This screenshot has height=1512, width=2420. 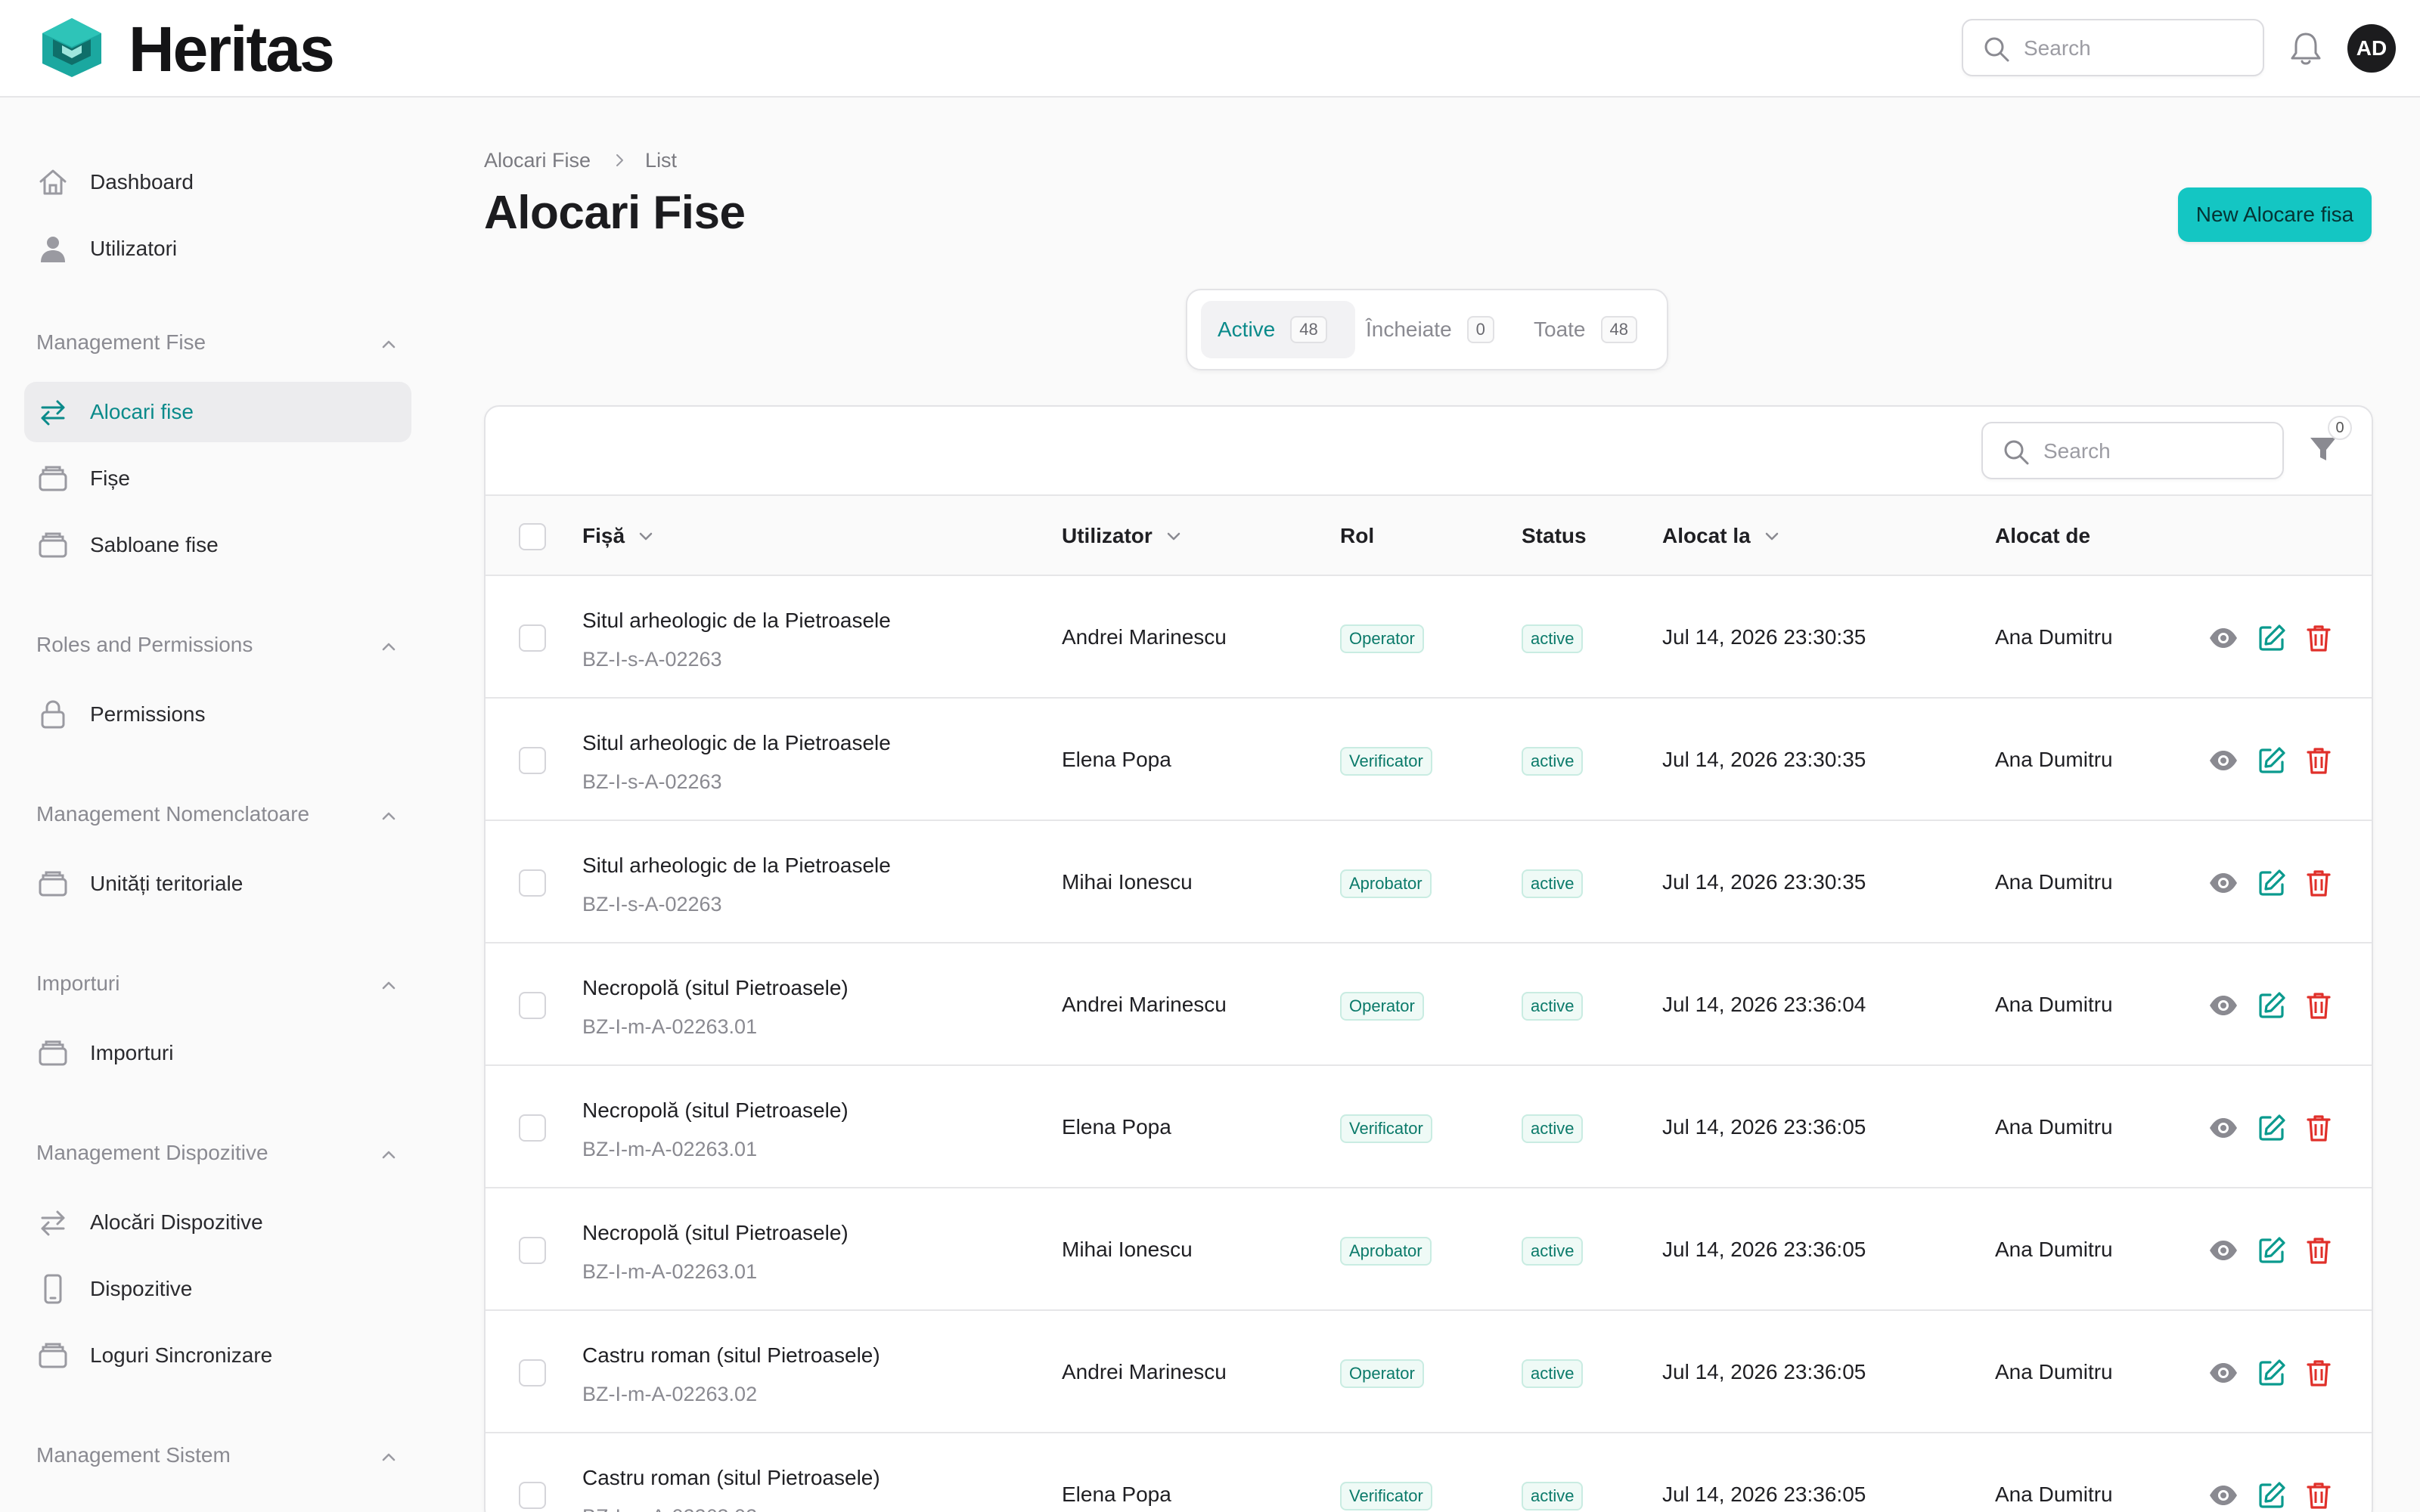 What do you see at coordinates (217, 412) in the screenshot?
I see `sidebar-item-alocari-fise: Alocari fise` at bounding box center [217, 412].